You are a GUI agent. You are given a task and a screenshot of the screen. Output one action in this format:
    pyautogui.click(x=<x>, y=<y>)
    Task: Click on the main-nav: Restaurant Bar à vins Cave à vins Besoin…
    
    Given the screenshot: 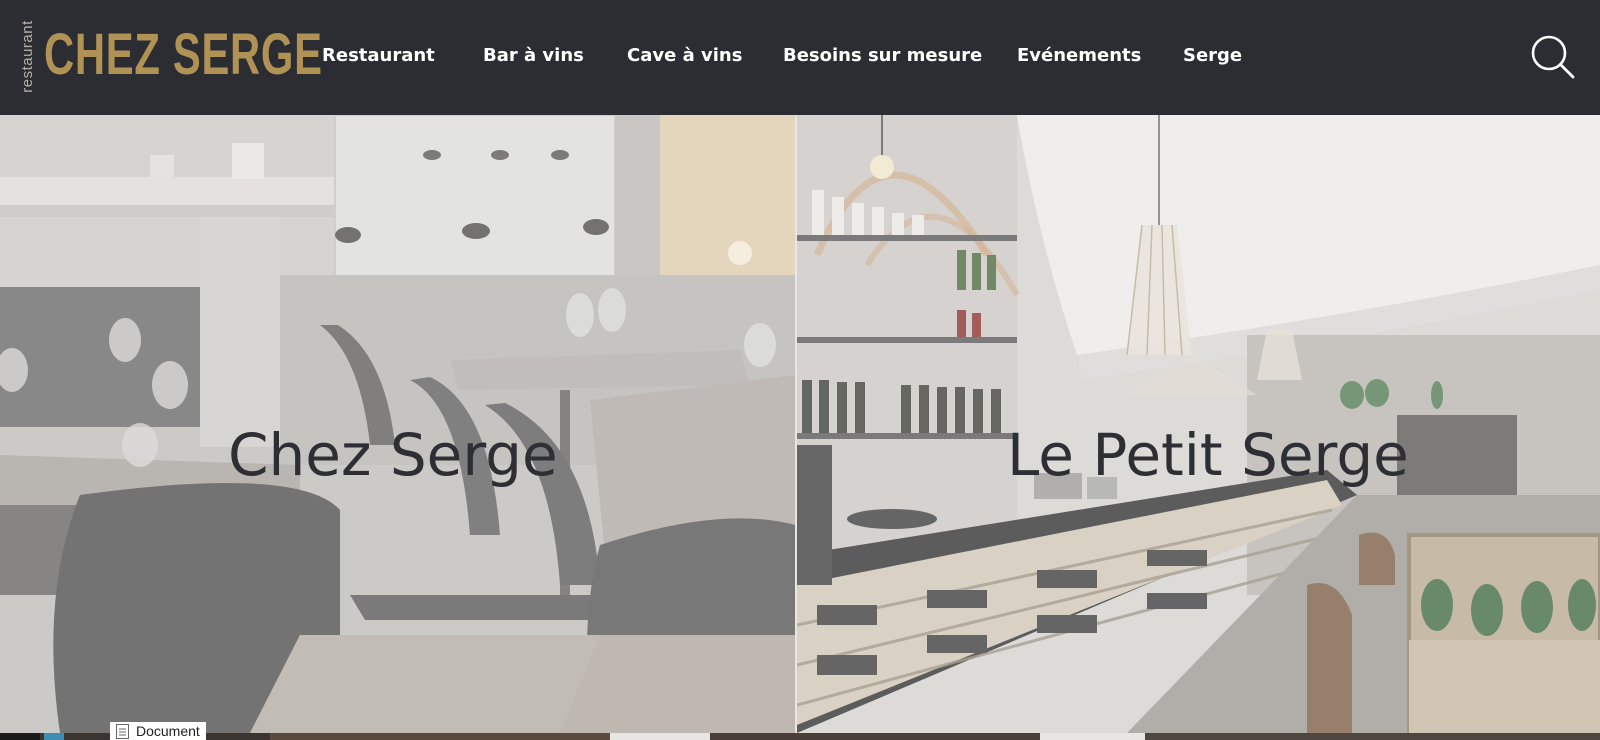 What is the action you would take?
    pyautogui.click(x=700, y=57)
    